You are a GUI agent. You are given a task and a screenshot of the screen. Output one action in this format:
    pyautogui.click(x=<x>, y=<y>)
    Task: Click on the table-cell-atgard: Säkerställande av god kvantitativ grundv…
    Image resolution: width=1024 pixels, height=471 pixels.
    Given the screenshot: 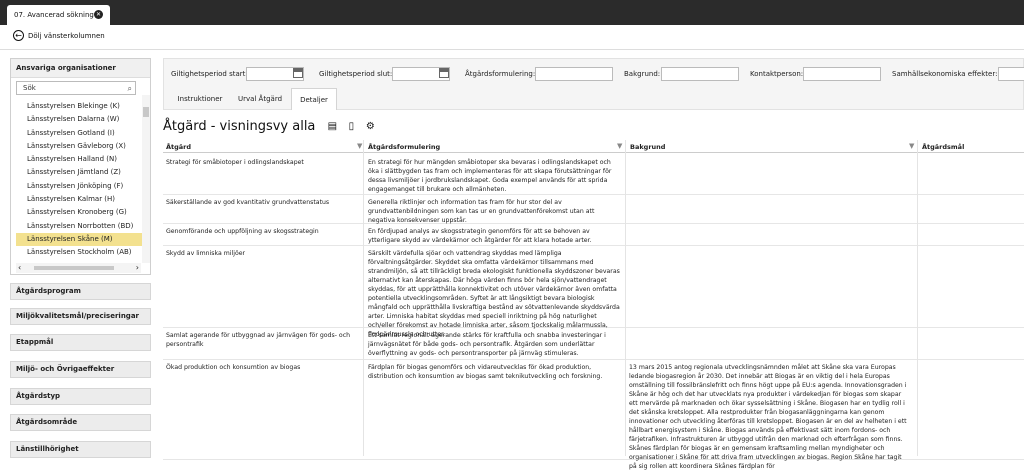 What is the action you would take?
    pyautogui.click(x=248, y=202)
    